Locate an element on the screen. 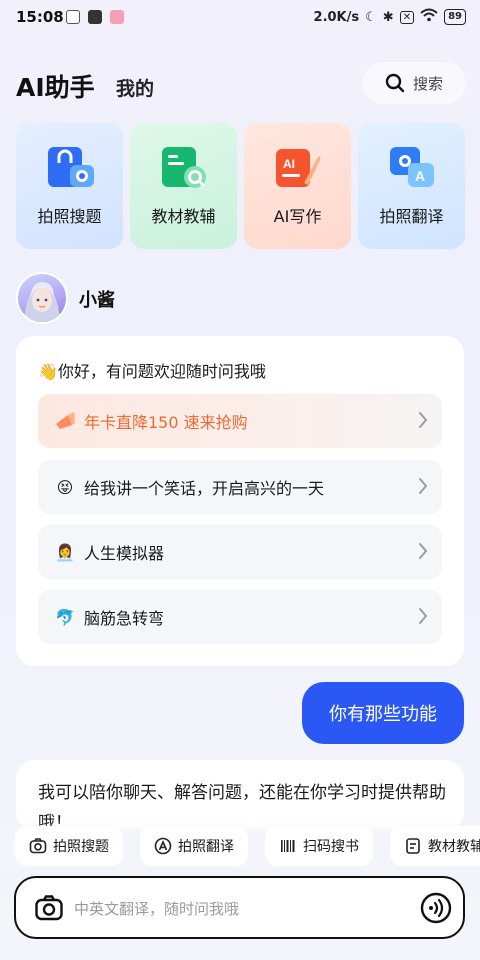 The image size is (480, 960). suggestion-brain-teaser: 🐬 脑筋急转弯 is located at coordinates (240, 617).